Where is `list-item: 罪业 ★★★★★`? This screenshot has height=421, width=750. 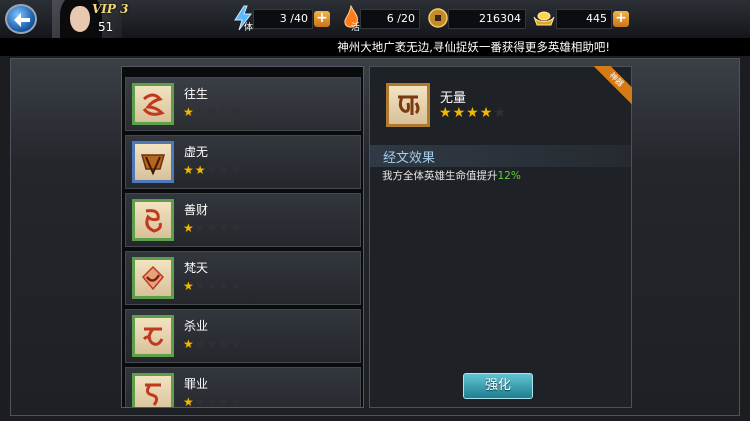
list-item: 罪业 ★★★★★ is located at coordinates (243, 387).